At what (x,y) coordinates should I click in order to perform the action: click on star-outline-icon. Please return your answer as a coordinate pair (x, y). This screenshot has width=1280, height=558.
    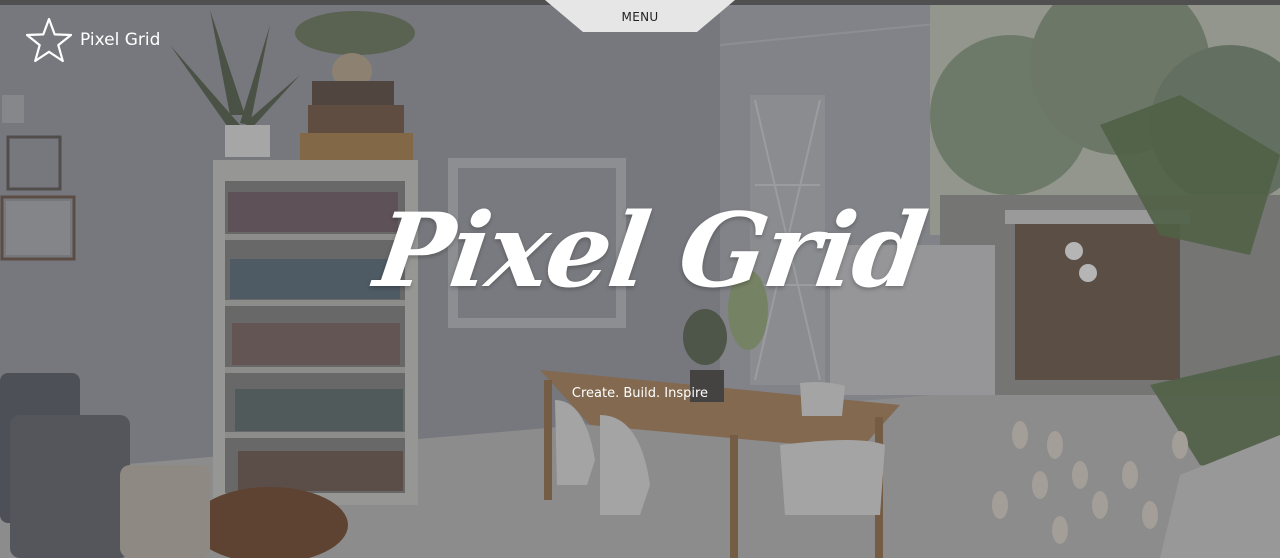
    Looking at the image, I should click on (49, 40).